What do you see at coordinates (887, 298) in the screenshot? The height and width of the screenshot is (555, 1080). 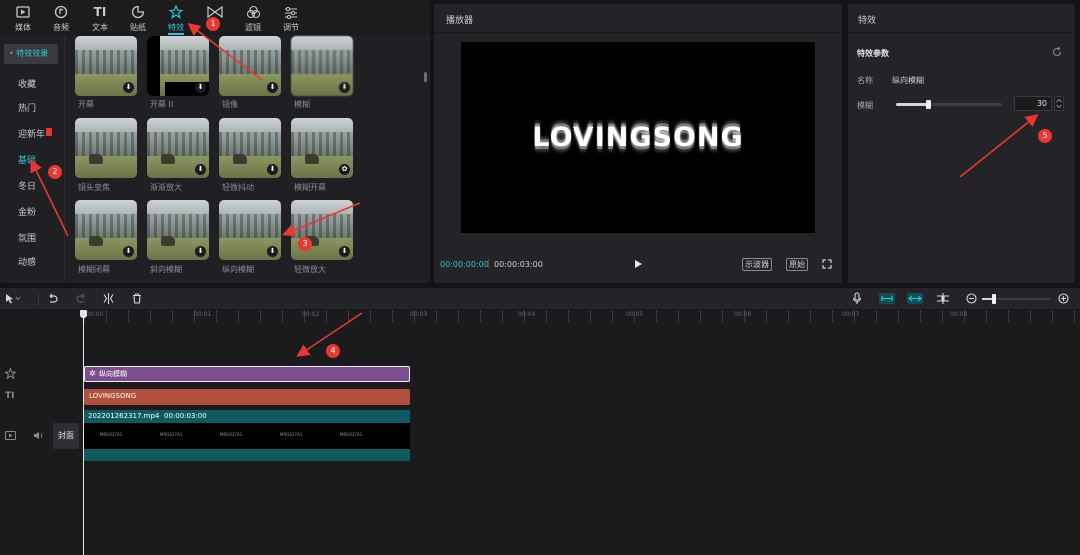 I see `main-track-magnet-icon` at bounding box center [887, 298].